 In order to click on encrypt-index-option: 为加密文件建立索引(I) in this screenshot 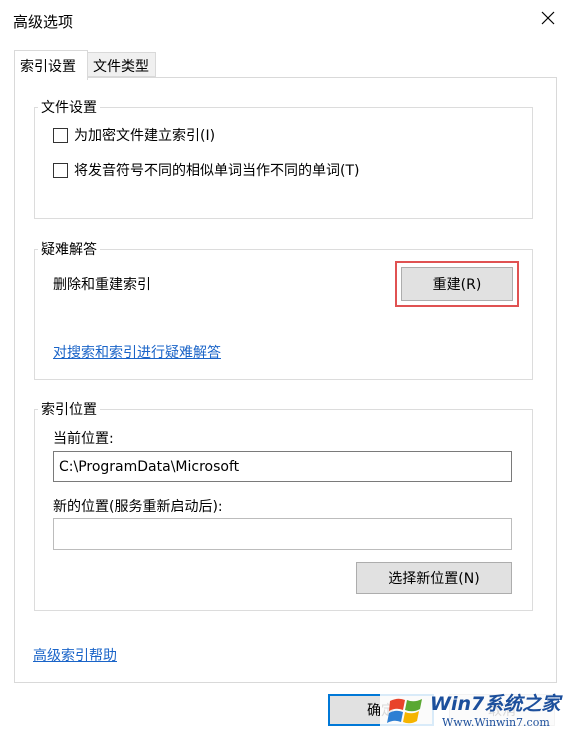, I will do `click(134, 135)`.